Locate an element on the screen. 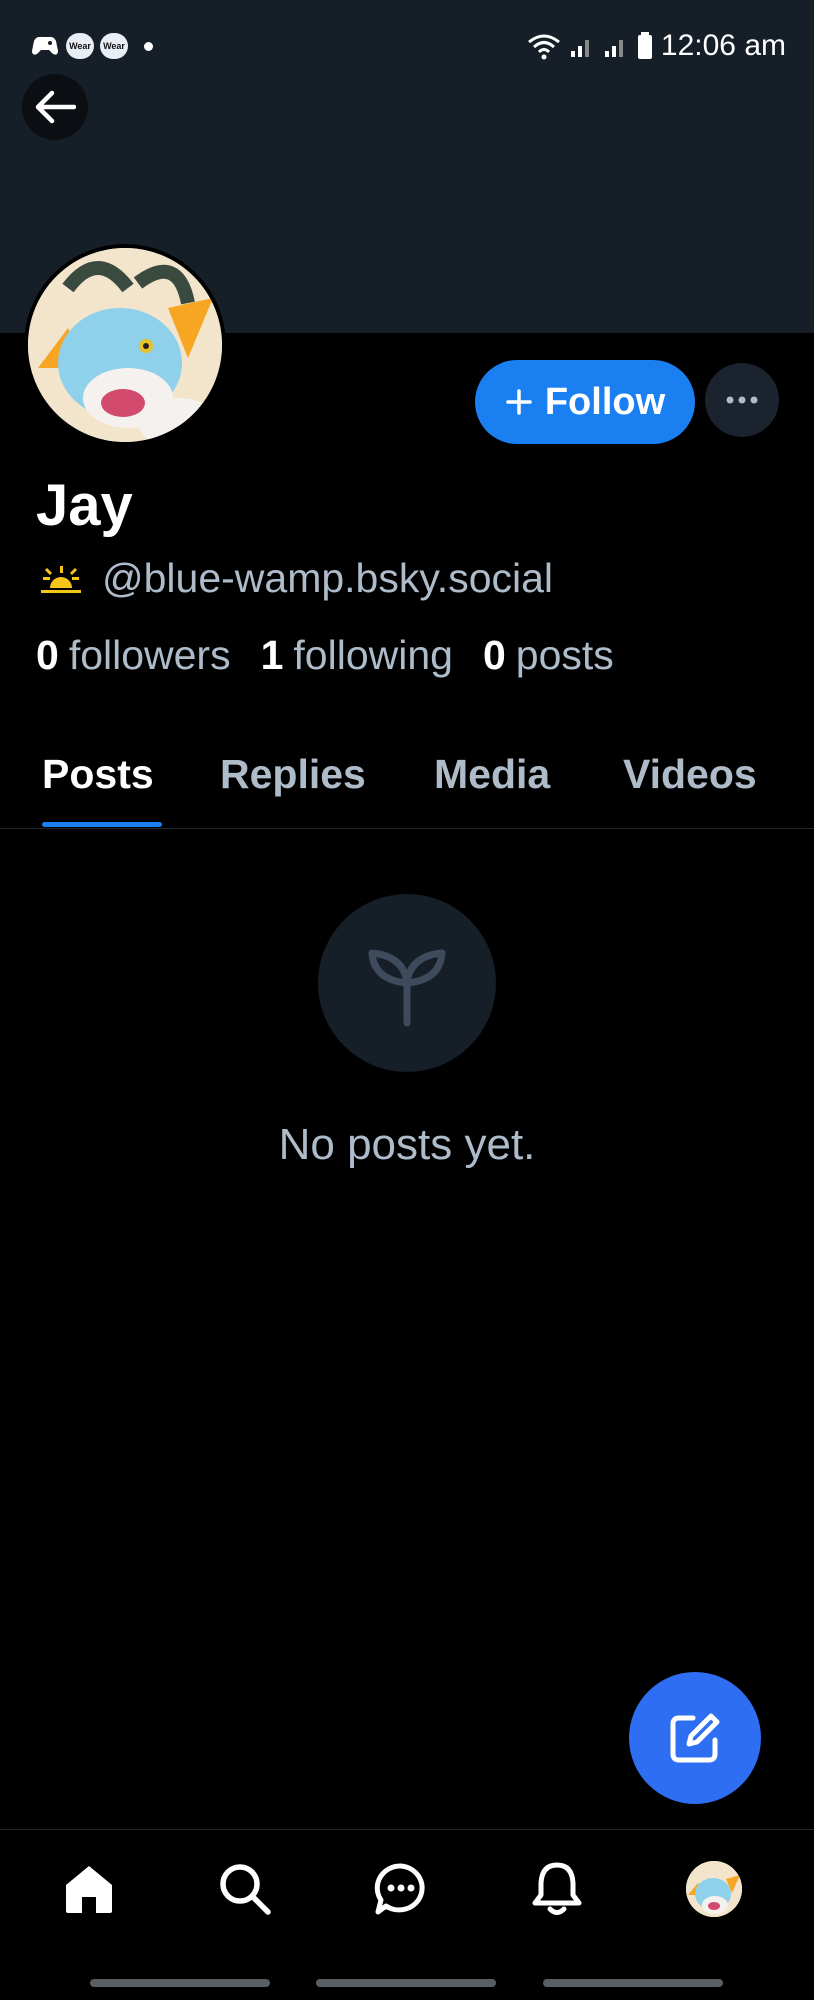 The height and width of the screenshot is (2000, 814). profile-avatar-small is located at coordinates (714, 1889).